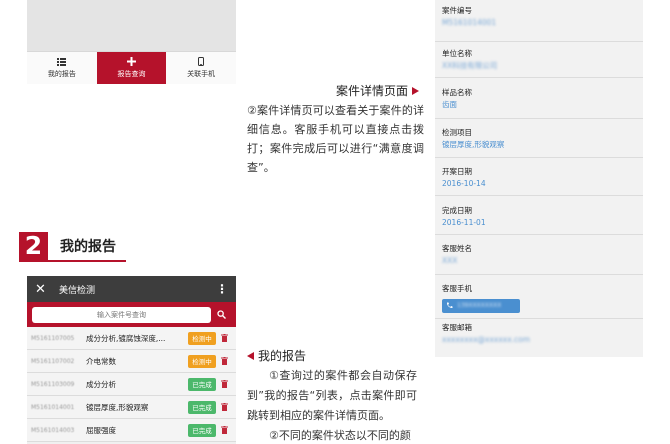 The width and height of the screenshot is (670, 444). Describe the element at coordinates (131, 430) in the screenshot. I see `report-row: M5161014003 屈服强度 已完成` at that location.